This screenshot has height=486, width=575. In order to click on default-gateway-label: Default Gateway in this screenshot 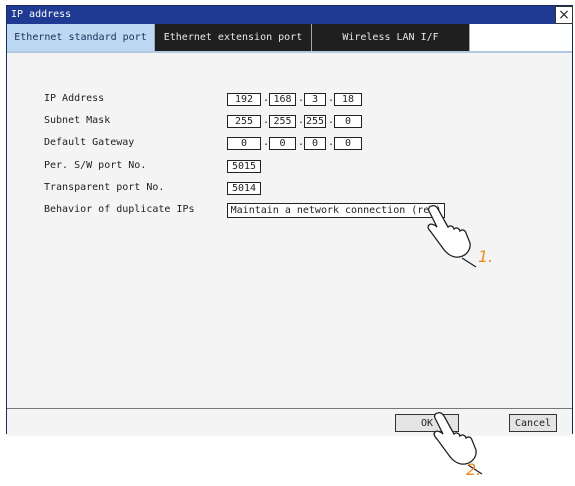, I will do `click(89, 142)`.